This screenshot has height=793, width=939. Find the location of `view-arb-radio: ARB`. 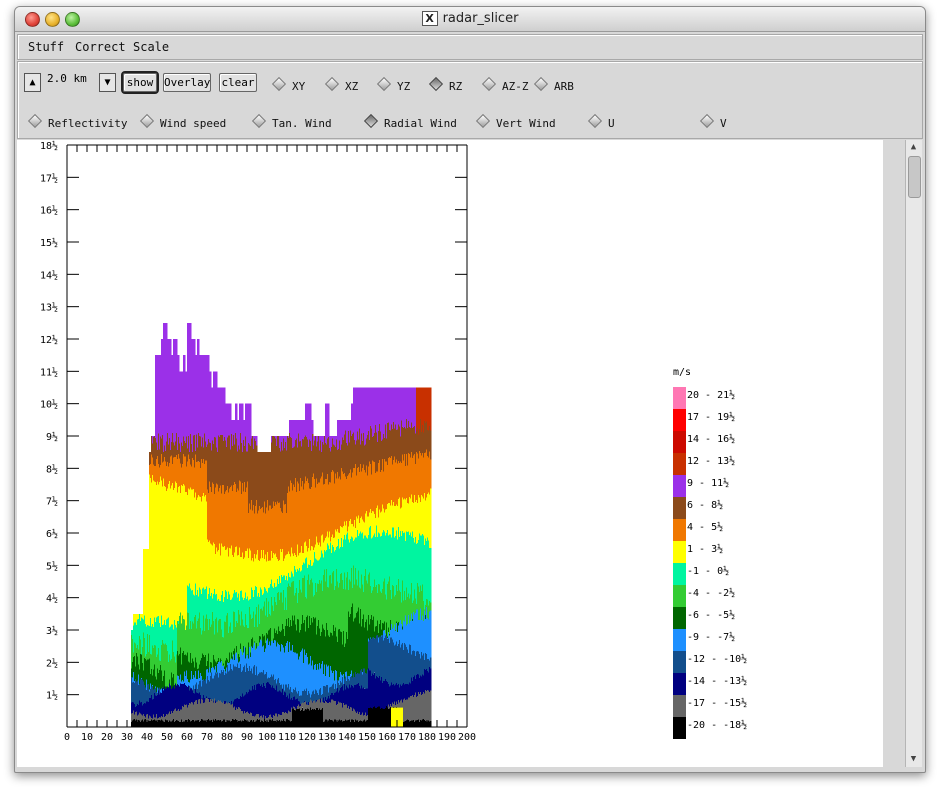

view-arb-radio: ARB is located at coordinates (553, 84).